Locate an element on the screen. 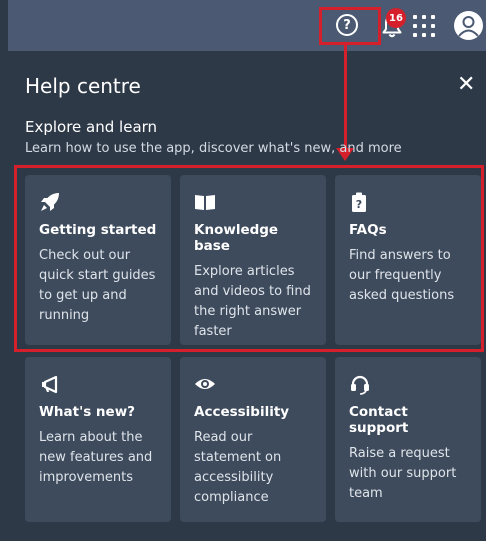 The width and height of the screenshot is (486, 541). card-text: Raise a request with our support team is located at coordinates (403, 473).